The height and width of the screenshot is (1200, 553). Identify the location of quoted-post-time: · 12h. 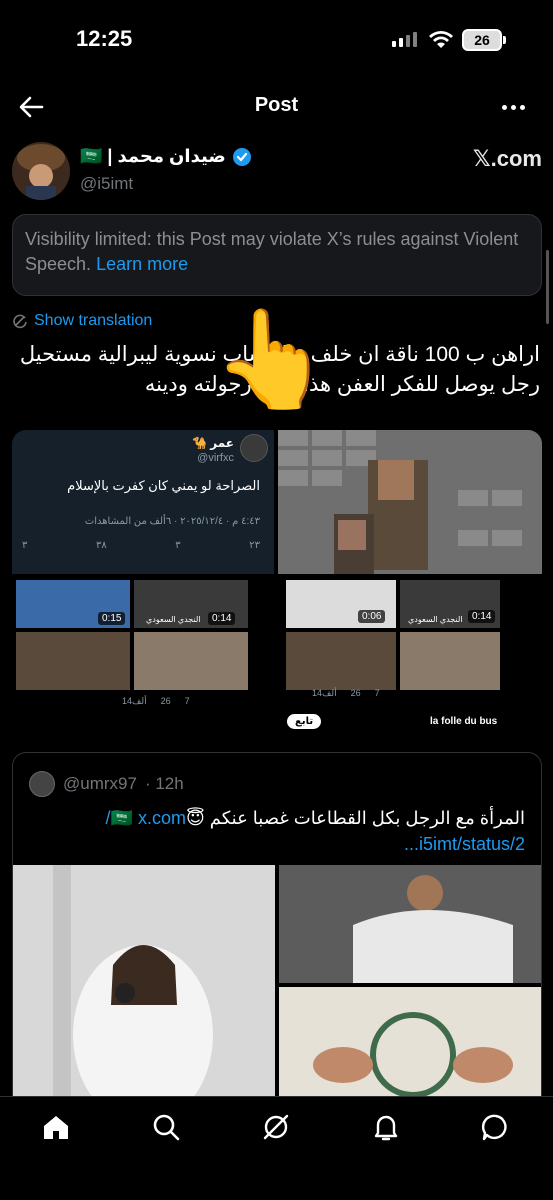
(164, 783).